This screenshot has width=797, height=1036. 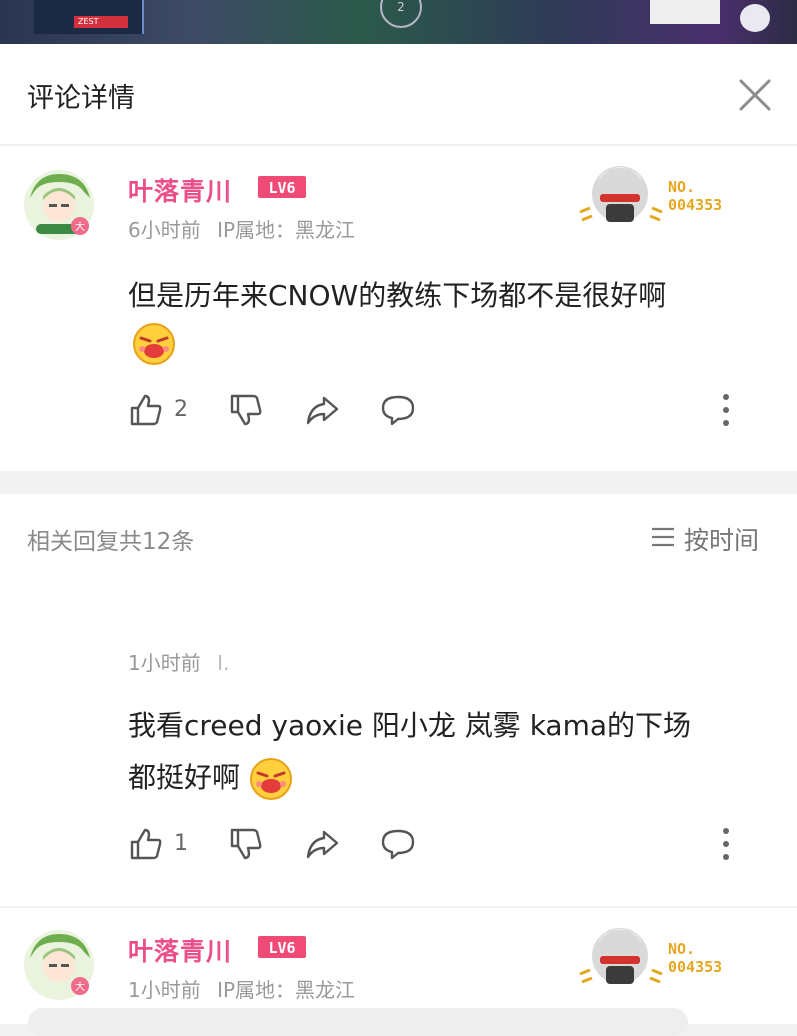 I want to click on comment-meta: 6小时前 IP属地：黑龙江, so click(x=241, y=228).